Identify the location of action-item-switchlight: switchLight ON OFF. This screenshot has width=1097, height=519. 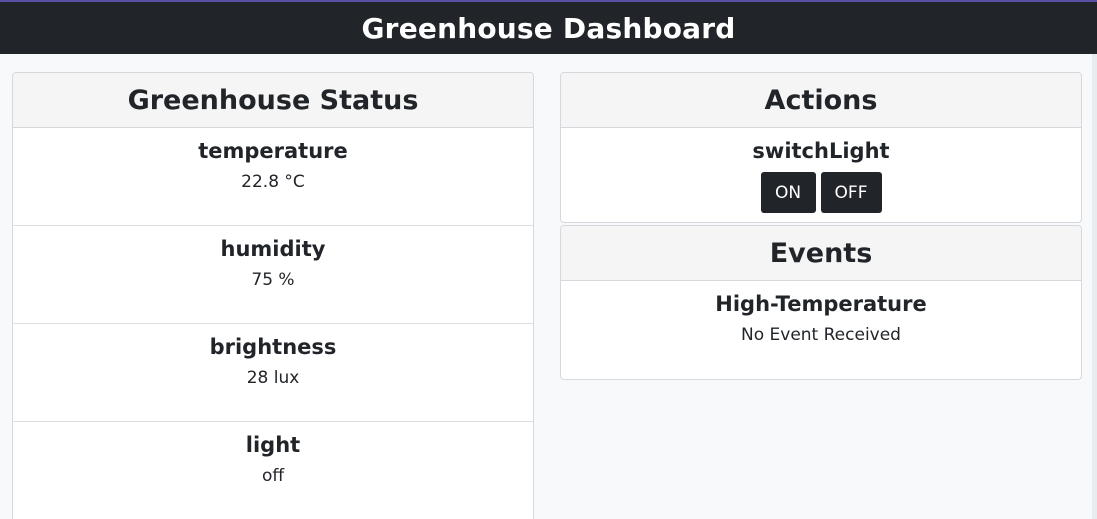
(821, 170).